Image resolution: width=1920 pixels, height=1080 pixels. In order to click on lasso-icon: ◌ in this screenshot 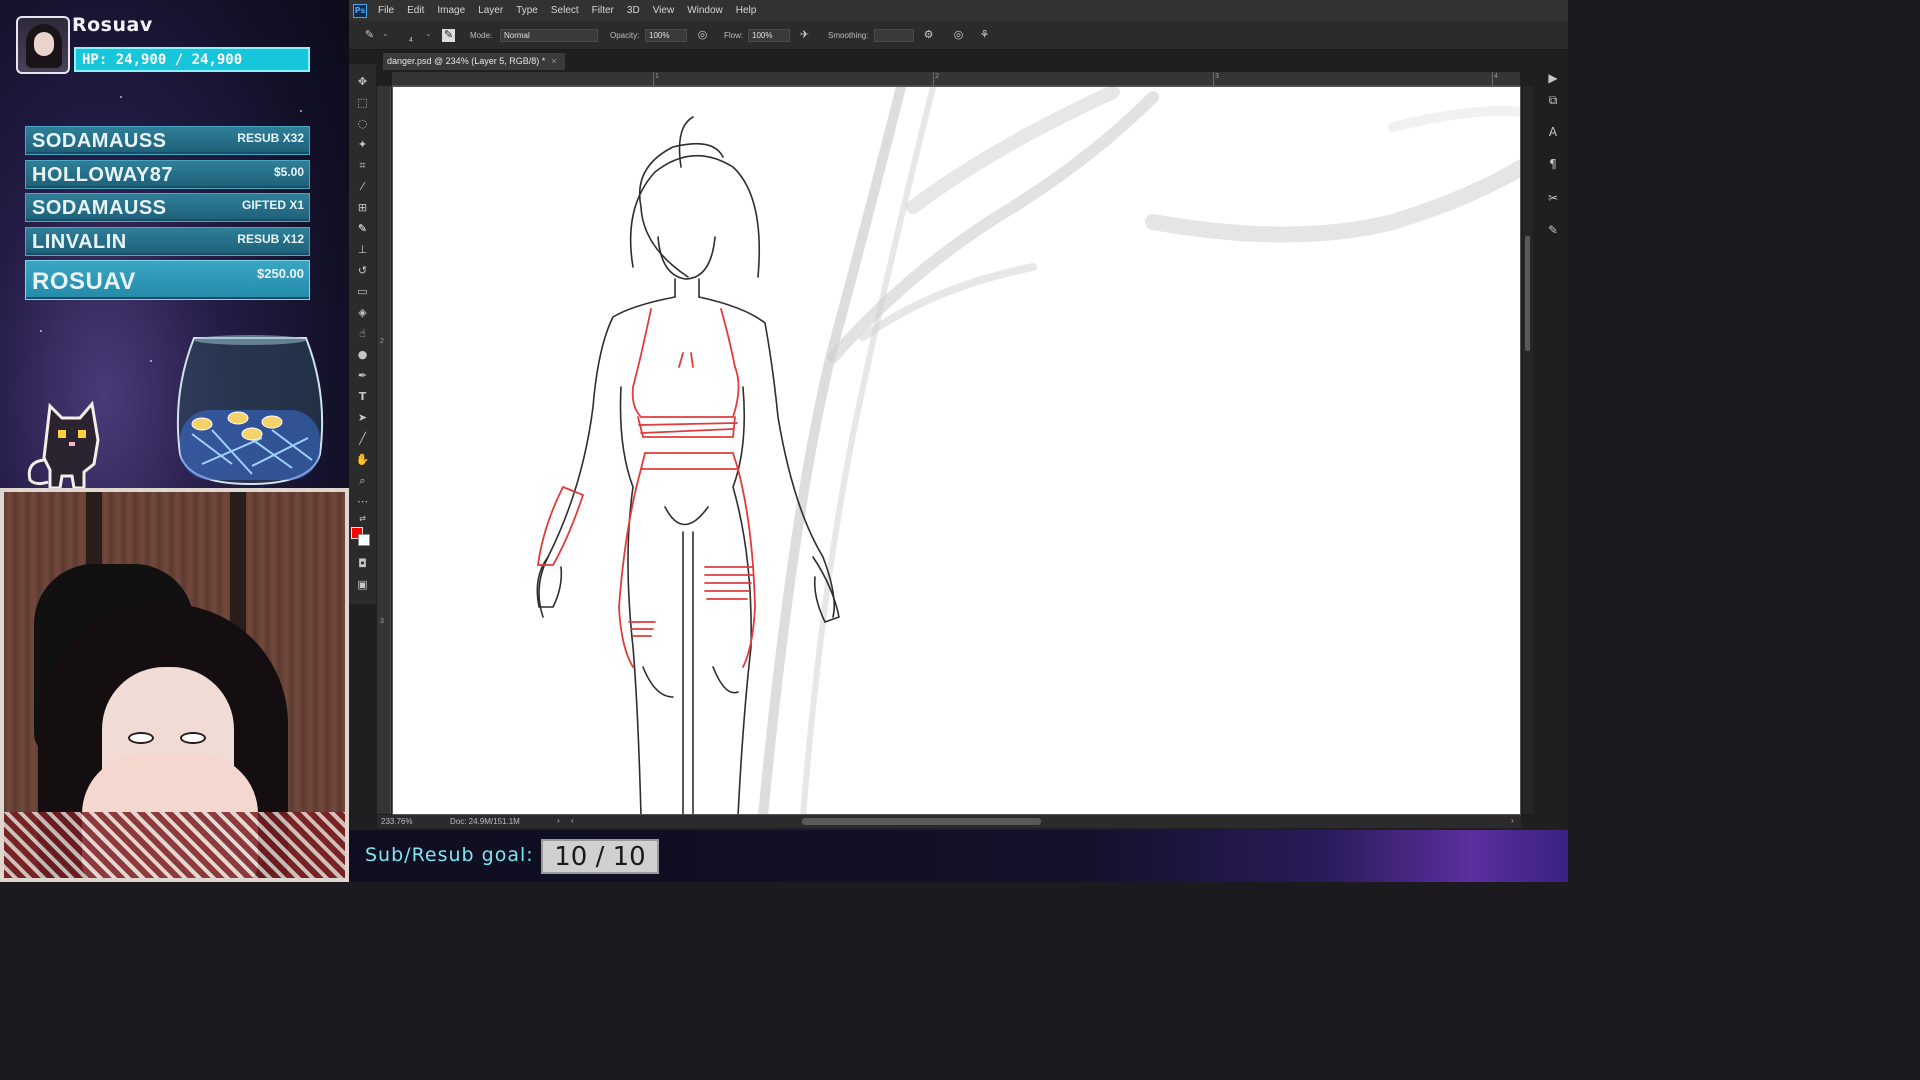, I will do `click(362, 123)`.